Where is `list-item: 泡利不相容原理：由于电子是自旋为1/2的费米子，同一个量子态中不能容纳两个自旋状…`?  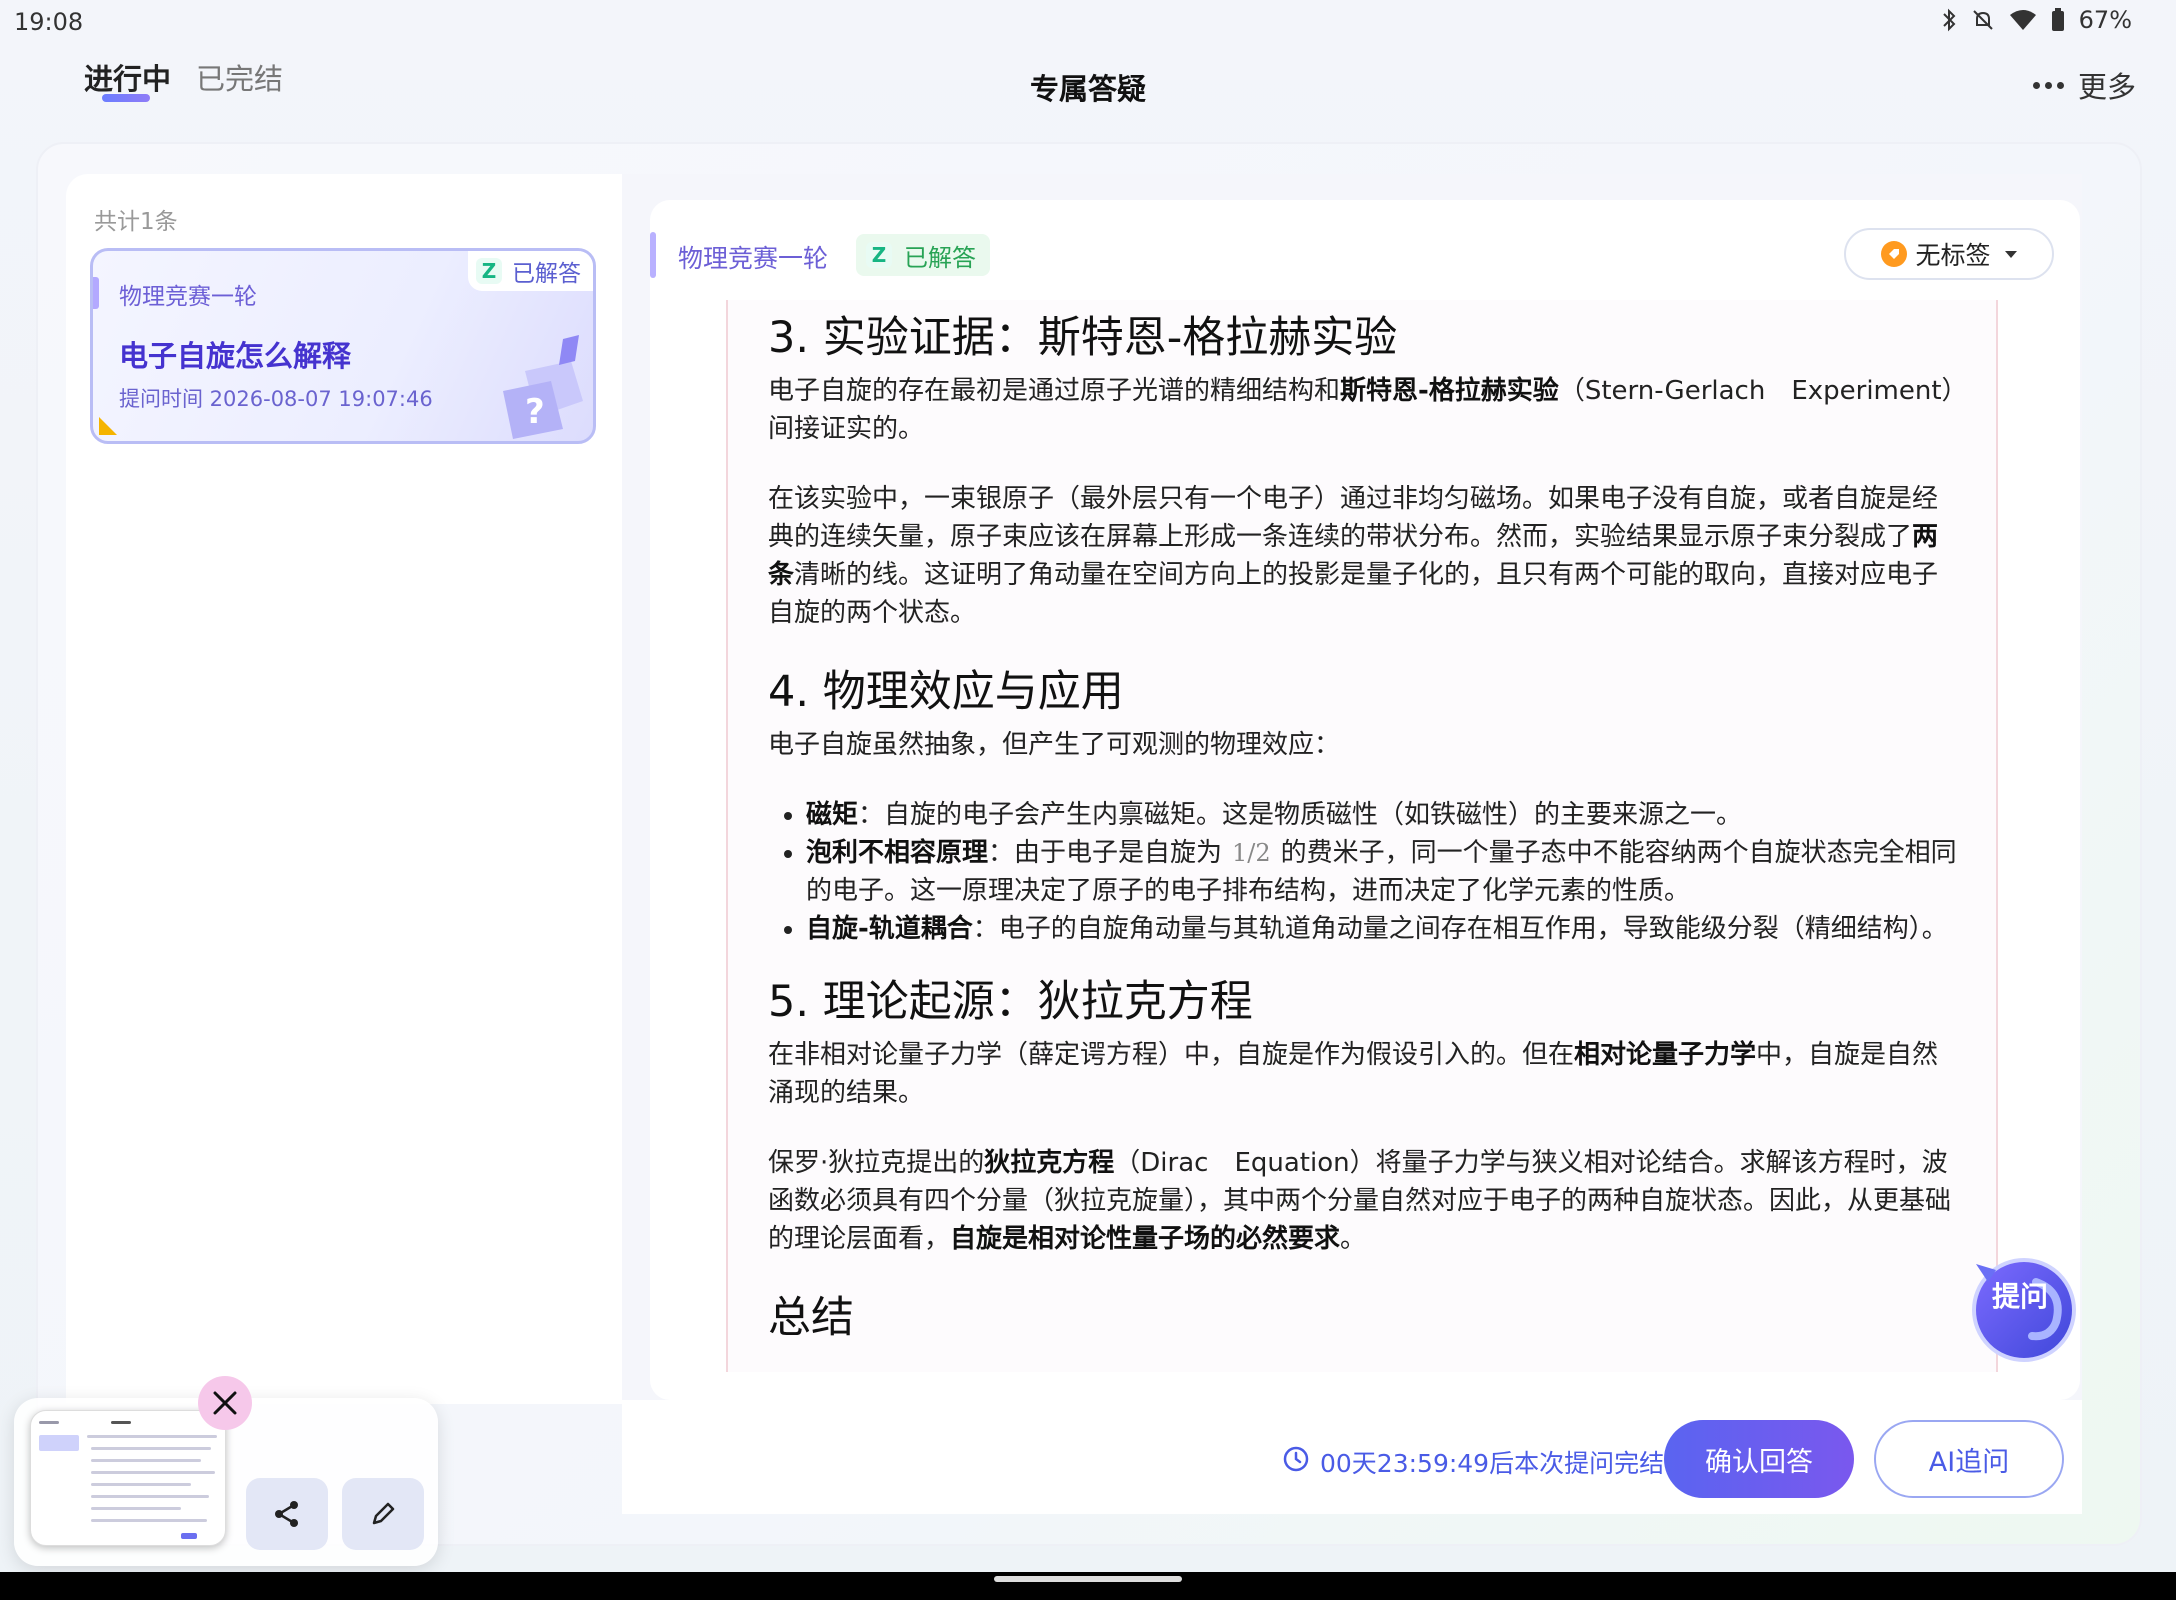 list-item: 泡利不相容原理：由于电子是自旋为1/2的费米子，同一个量子态中不能容纳两个自旋状… is located at coordinates (1382, 872).